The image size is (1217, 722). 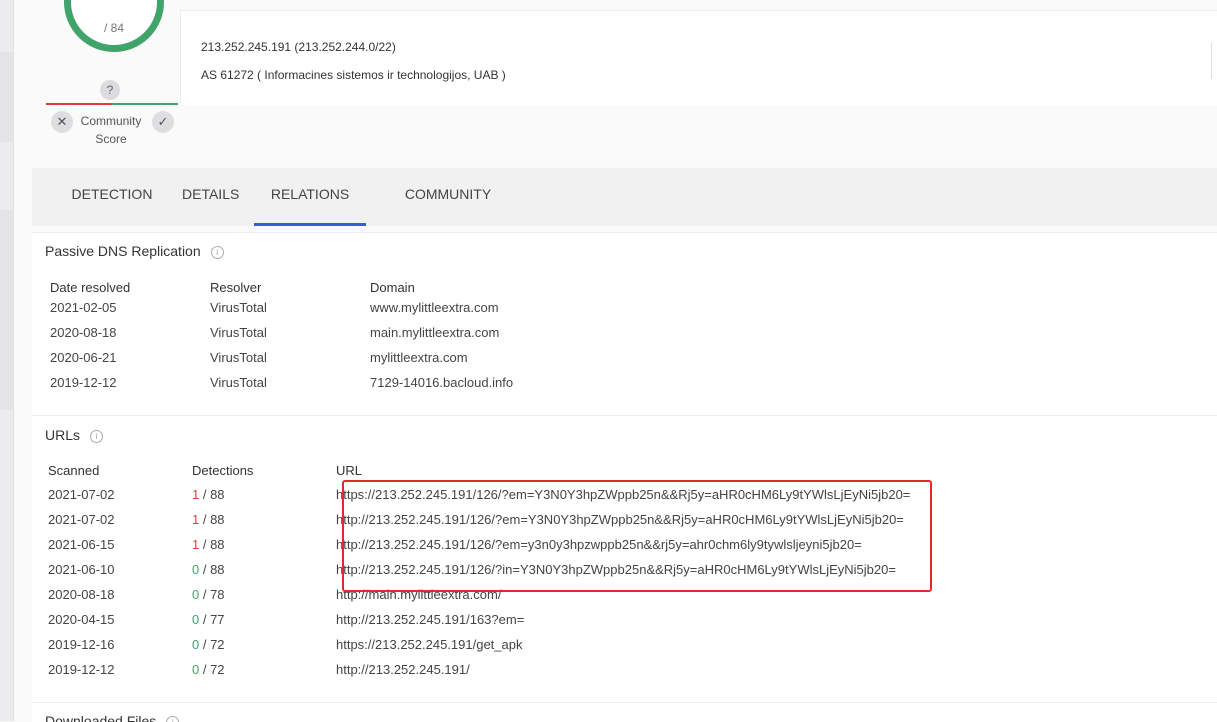 I want to click on vote-harmless-button: ✓, so click(x=163, y=122).